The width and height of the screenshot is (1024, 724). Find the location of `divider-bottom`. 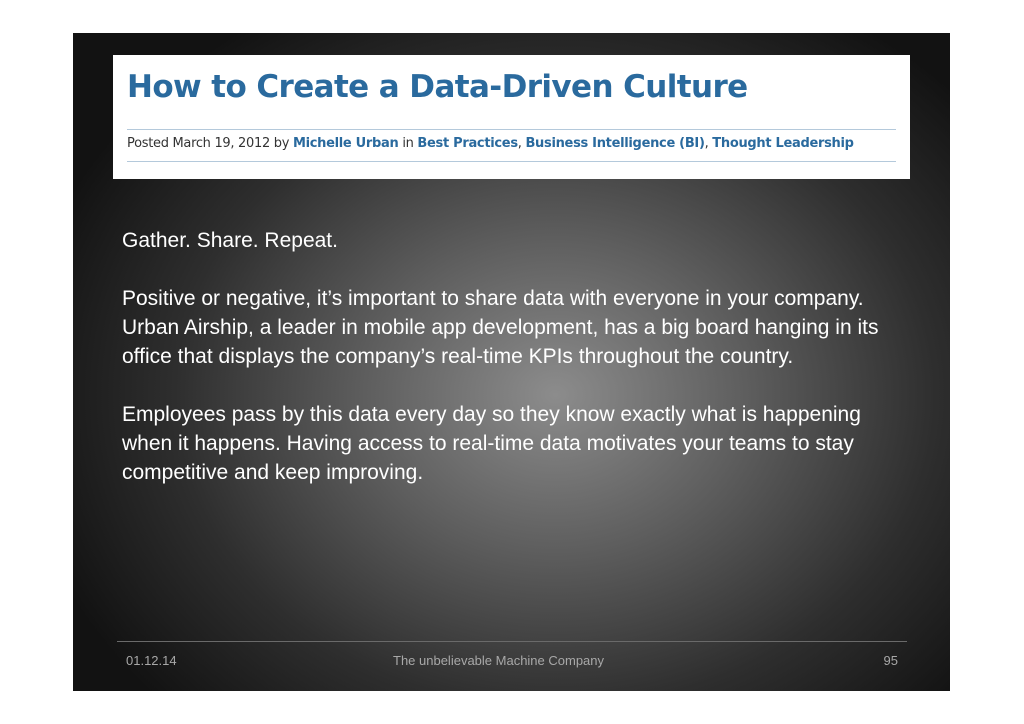

divider-bottom is located at coordinates (511, 161).